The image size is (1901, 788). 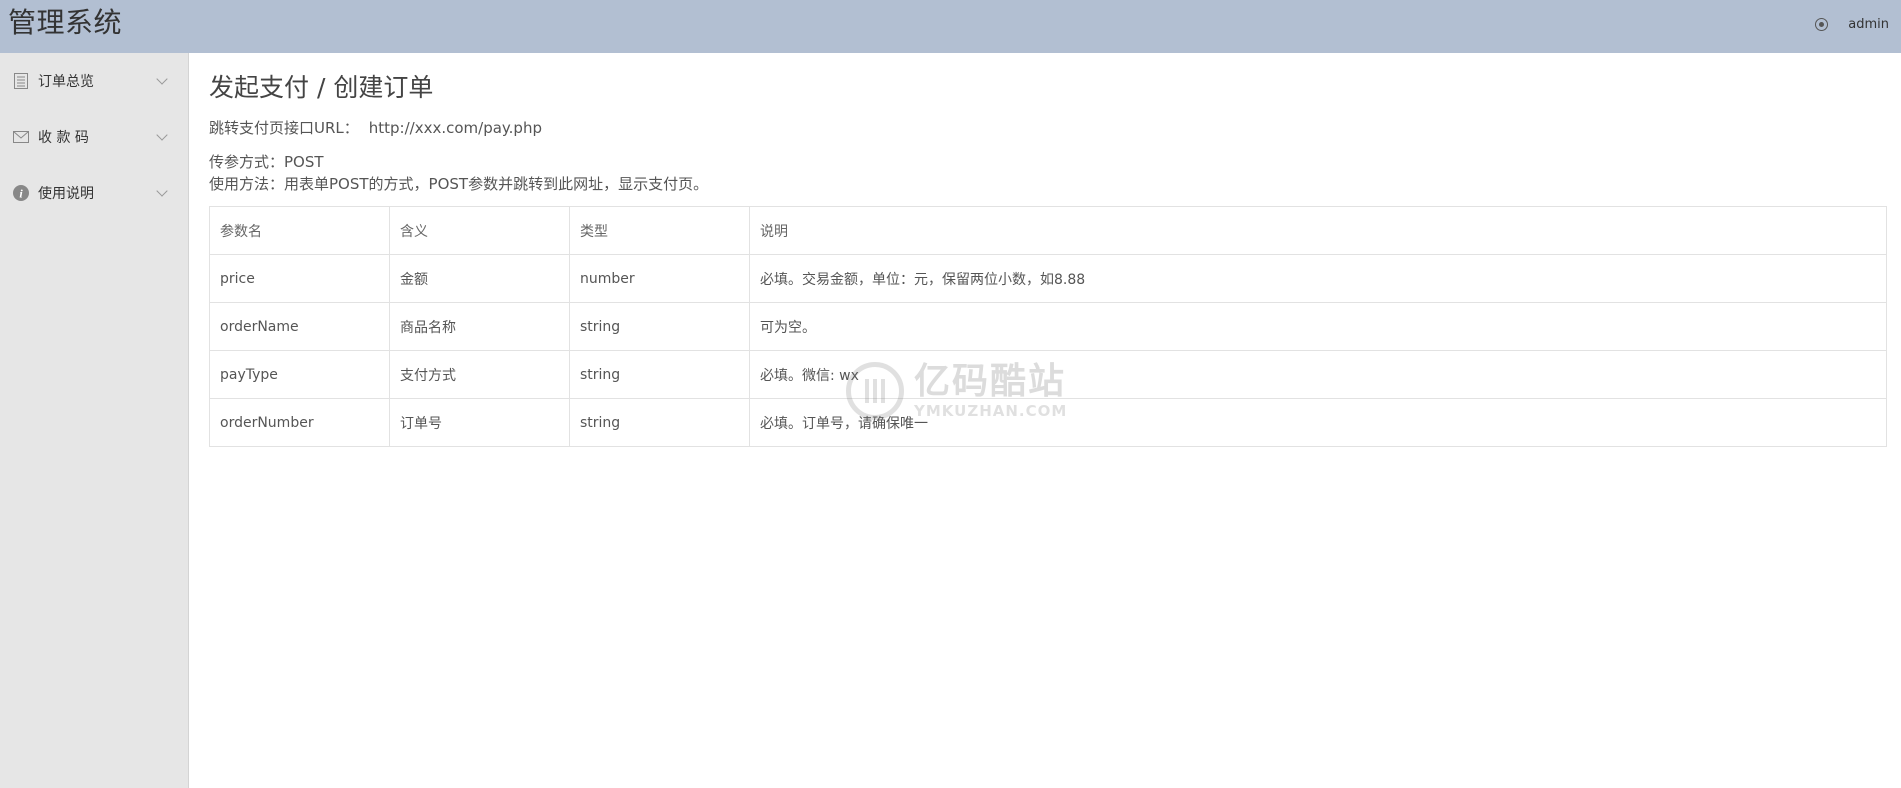 I want to click on column-header: 类型, so click(x=659, y=230).